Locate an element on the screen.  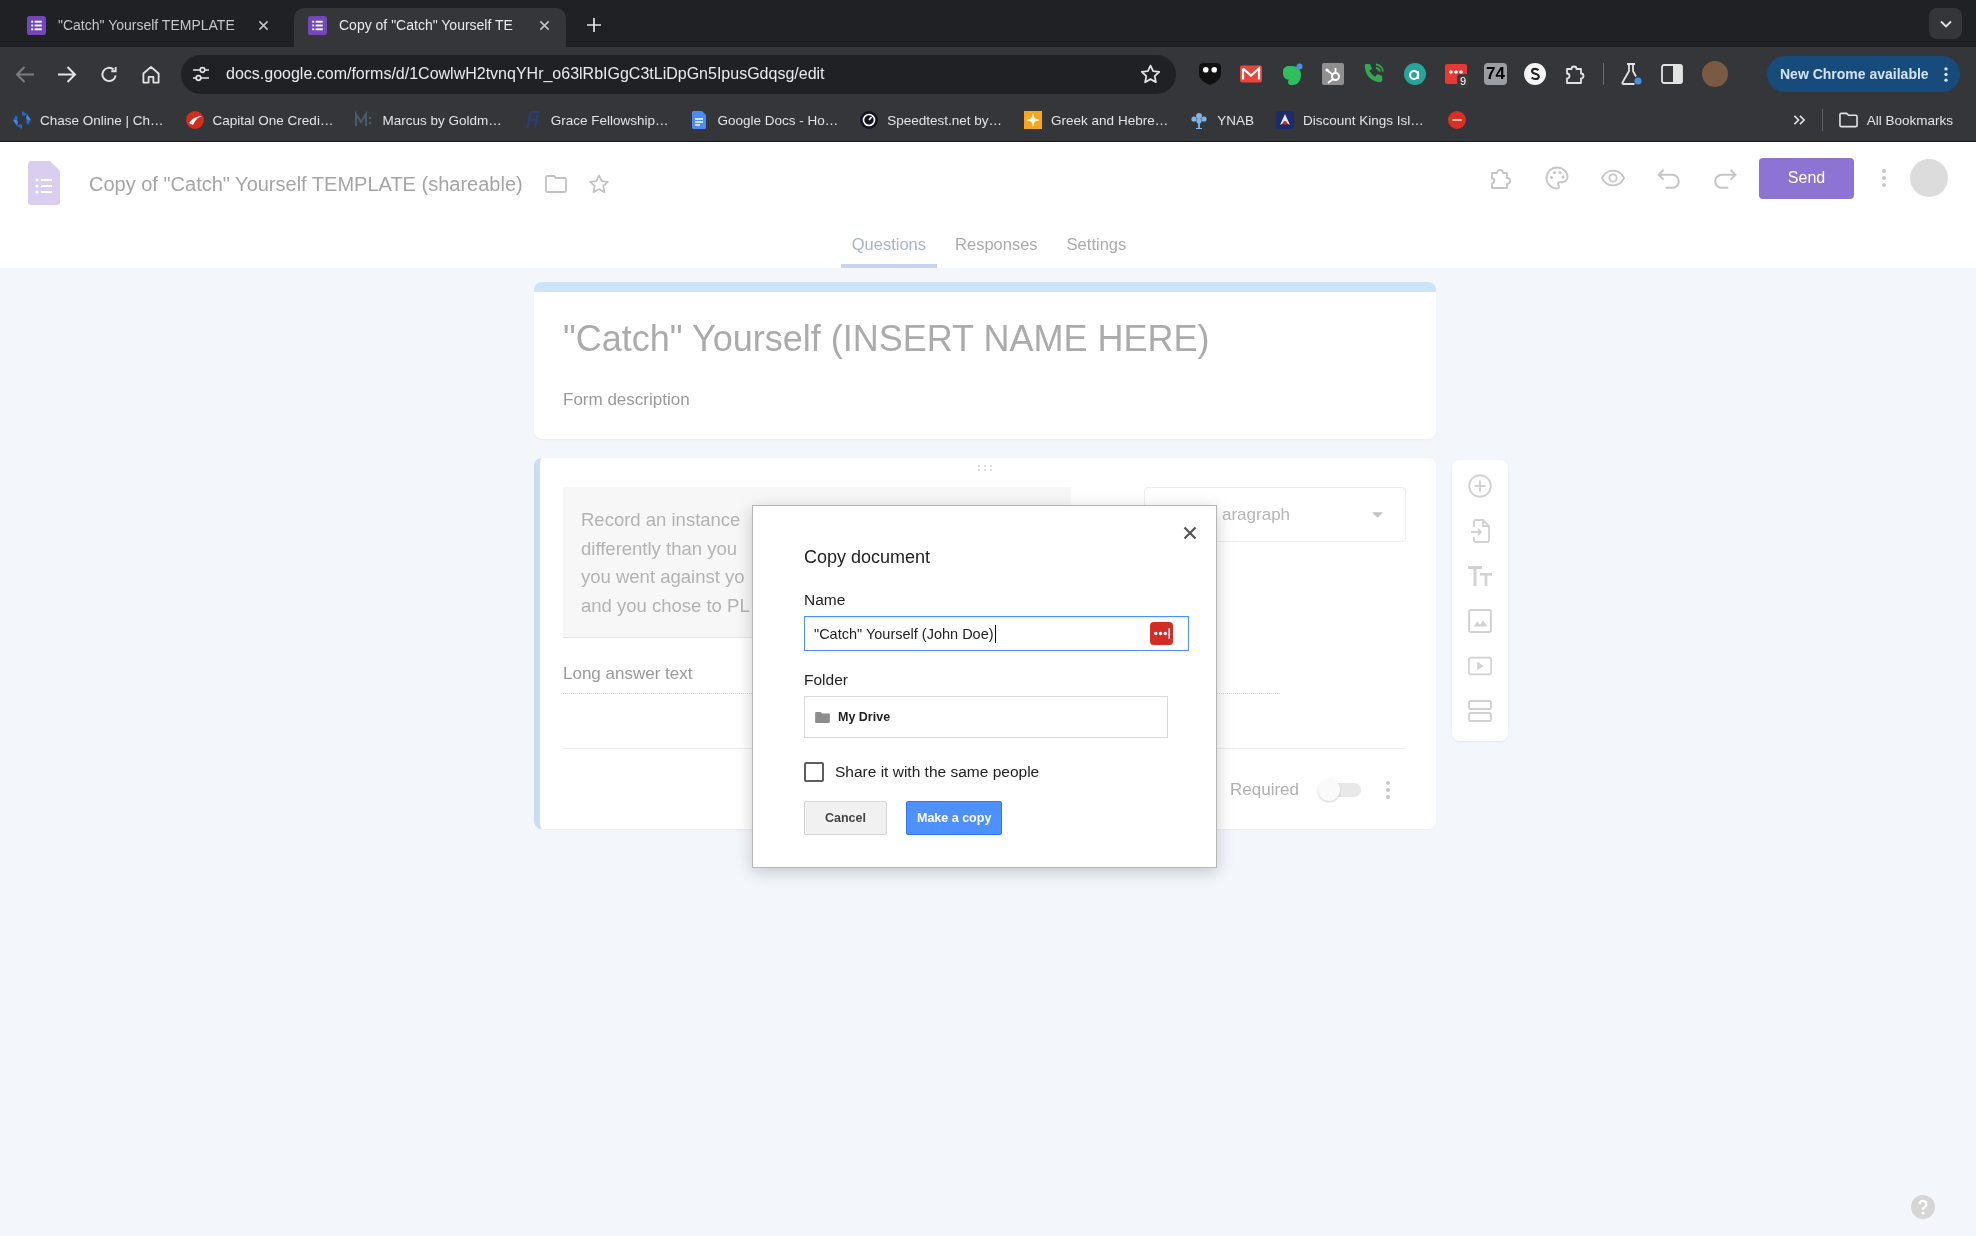
ring-logo-icon is located at coordinates (22, 120).